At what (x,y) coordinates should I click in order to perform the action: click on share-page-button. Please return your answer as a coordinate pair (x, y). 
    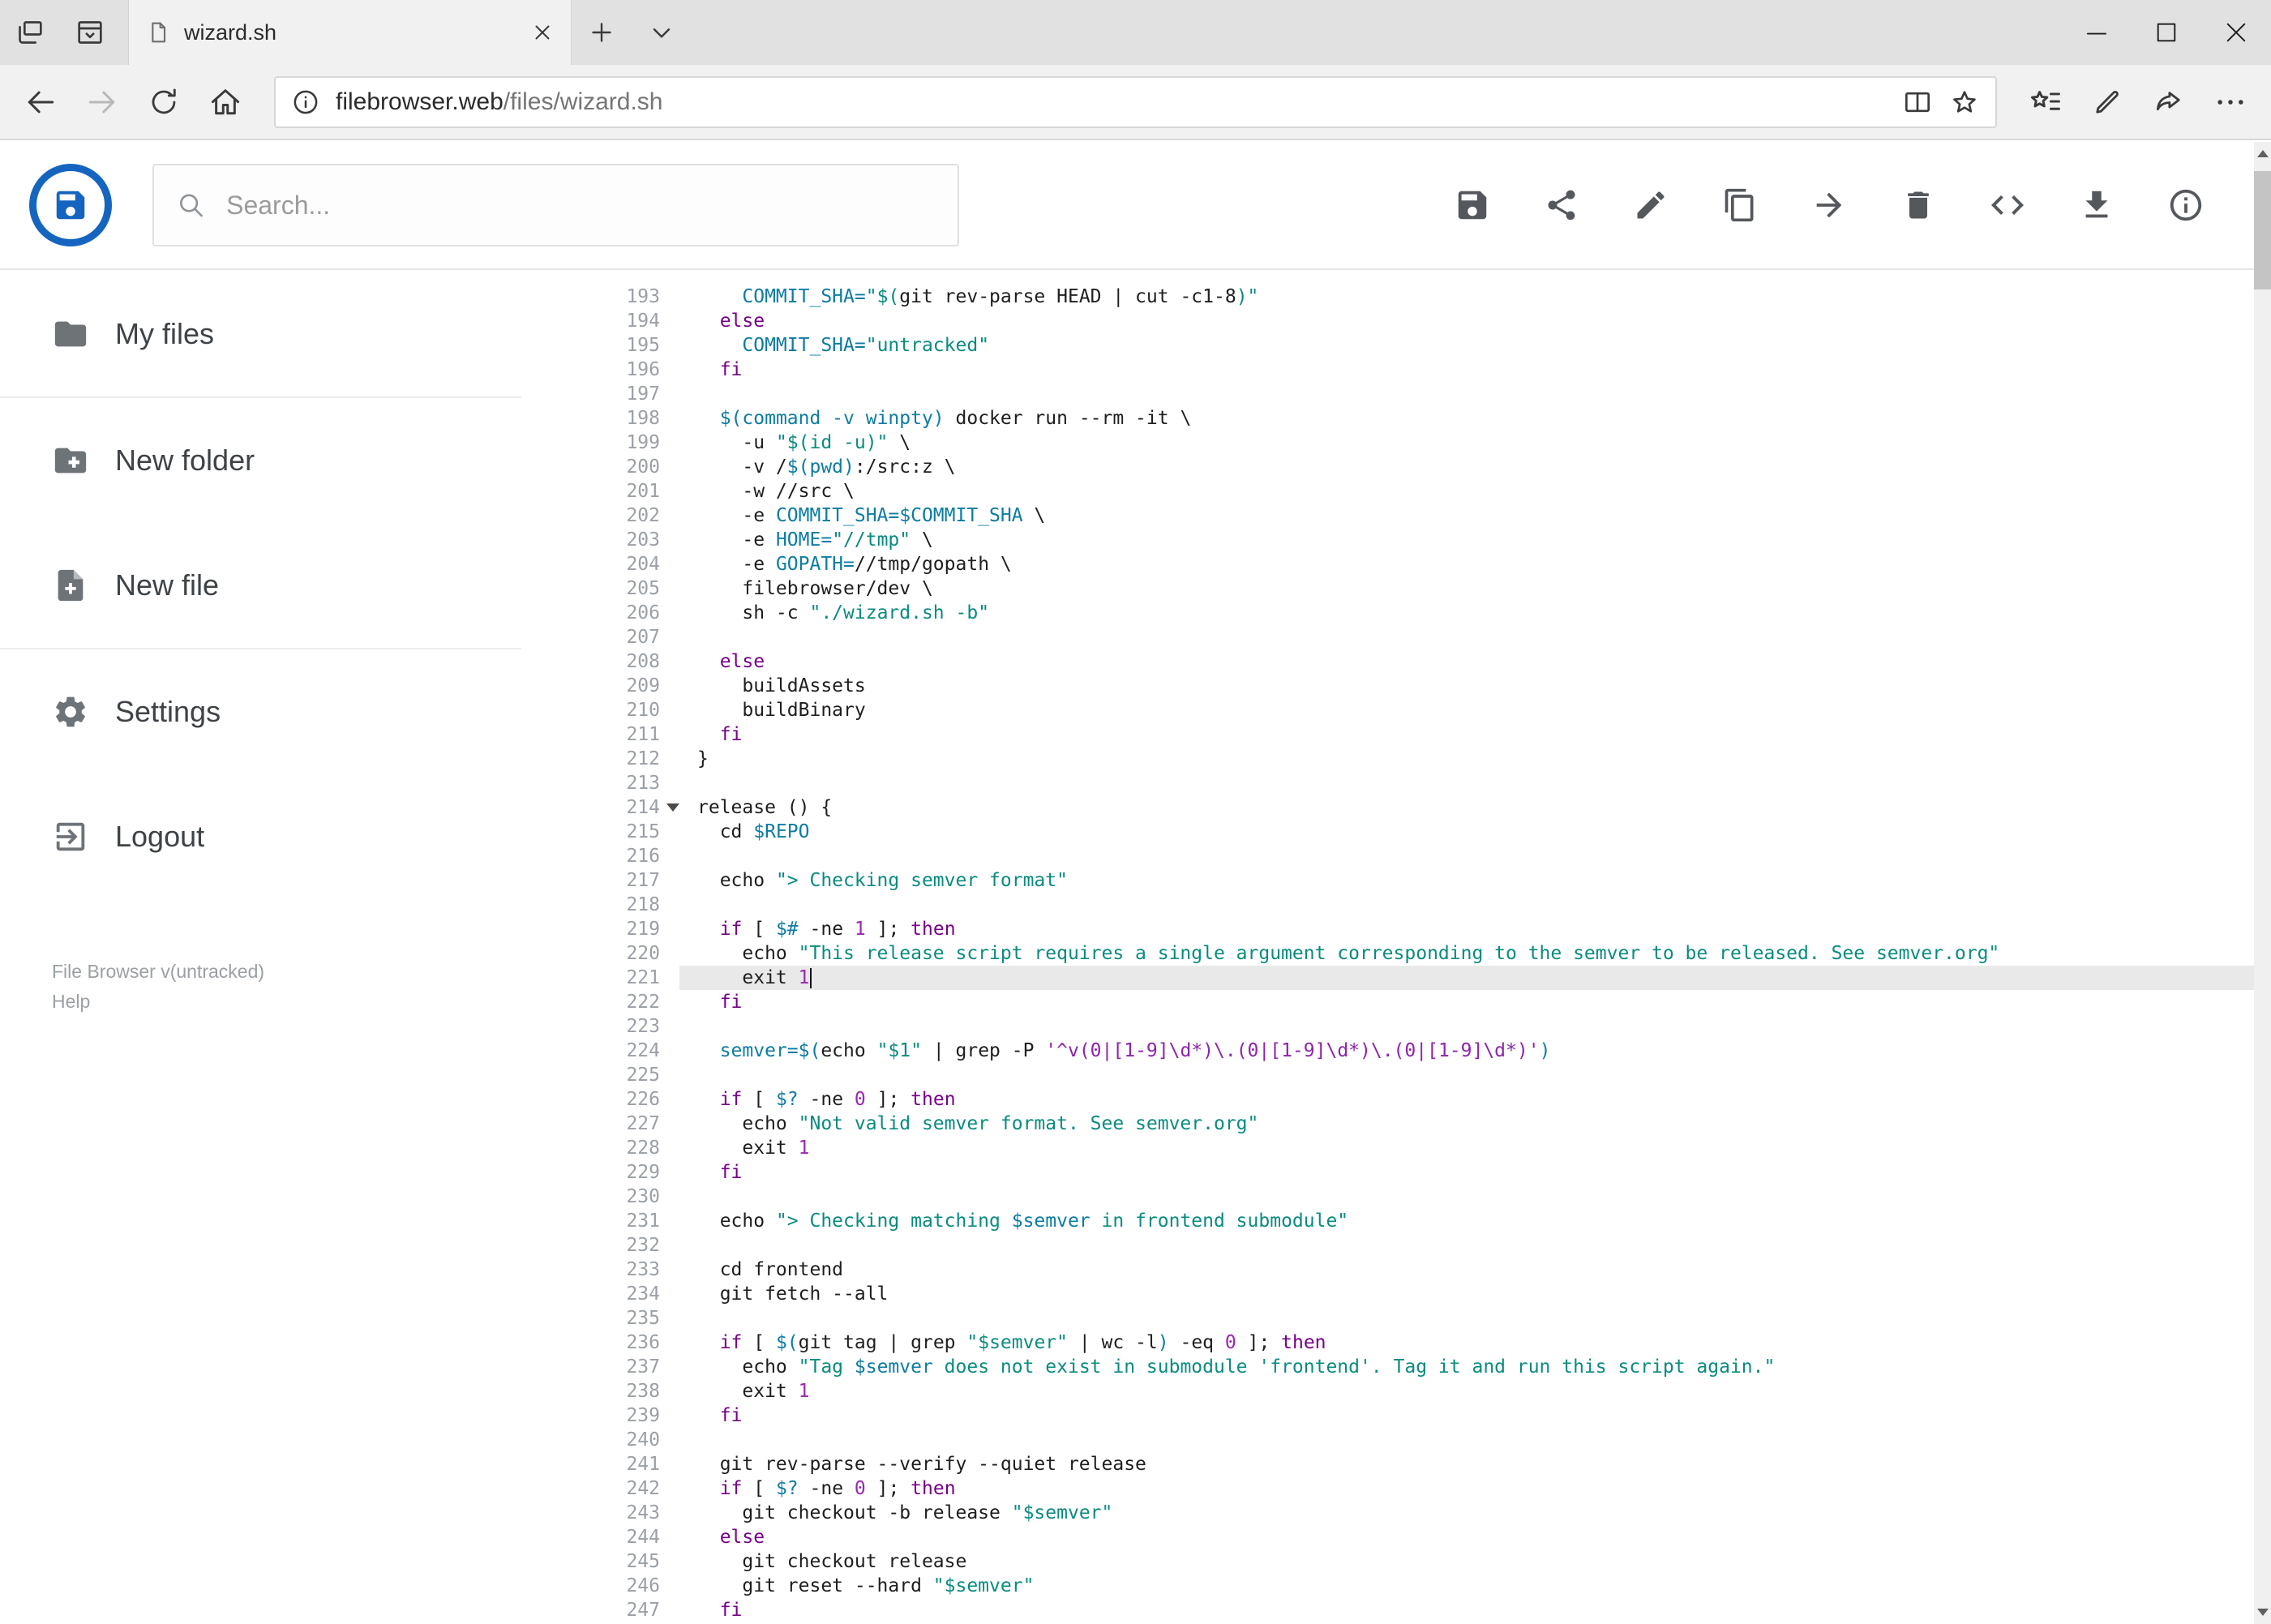
    Looking at the image, I should click on (2169, 102).